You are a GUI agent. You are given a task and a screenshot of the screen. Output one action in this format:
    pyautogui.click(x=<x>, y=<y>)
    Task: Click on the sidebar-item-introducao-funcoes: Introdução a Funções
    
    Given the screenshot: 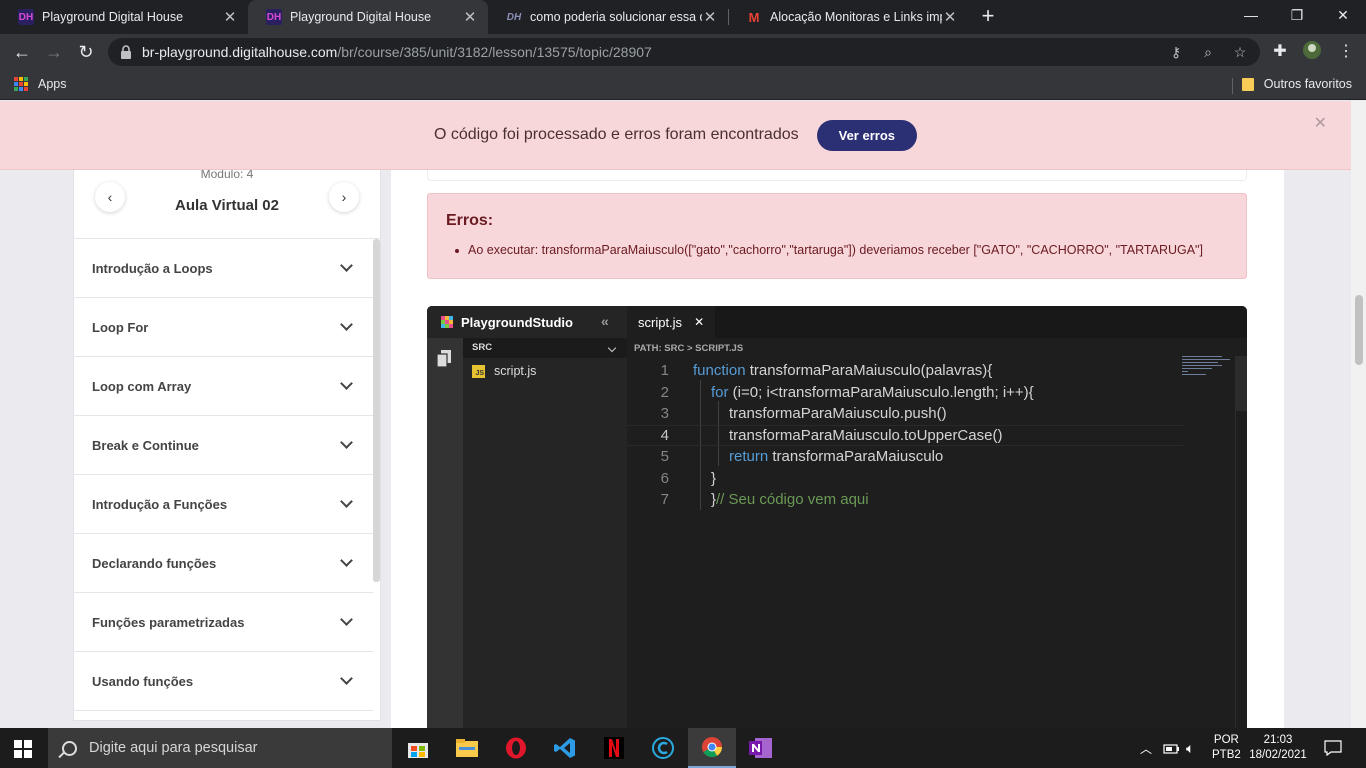 What is the action you would take?
    pyautogui.click(x=223, y=504)
    